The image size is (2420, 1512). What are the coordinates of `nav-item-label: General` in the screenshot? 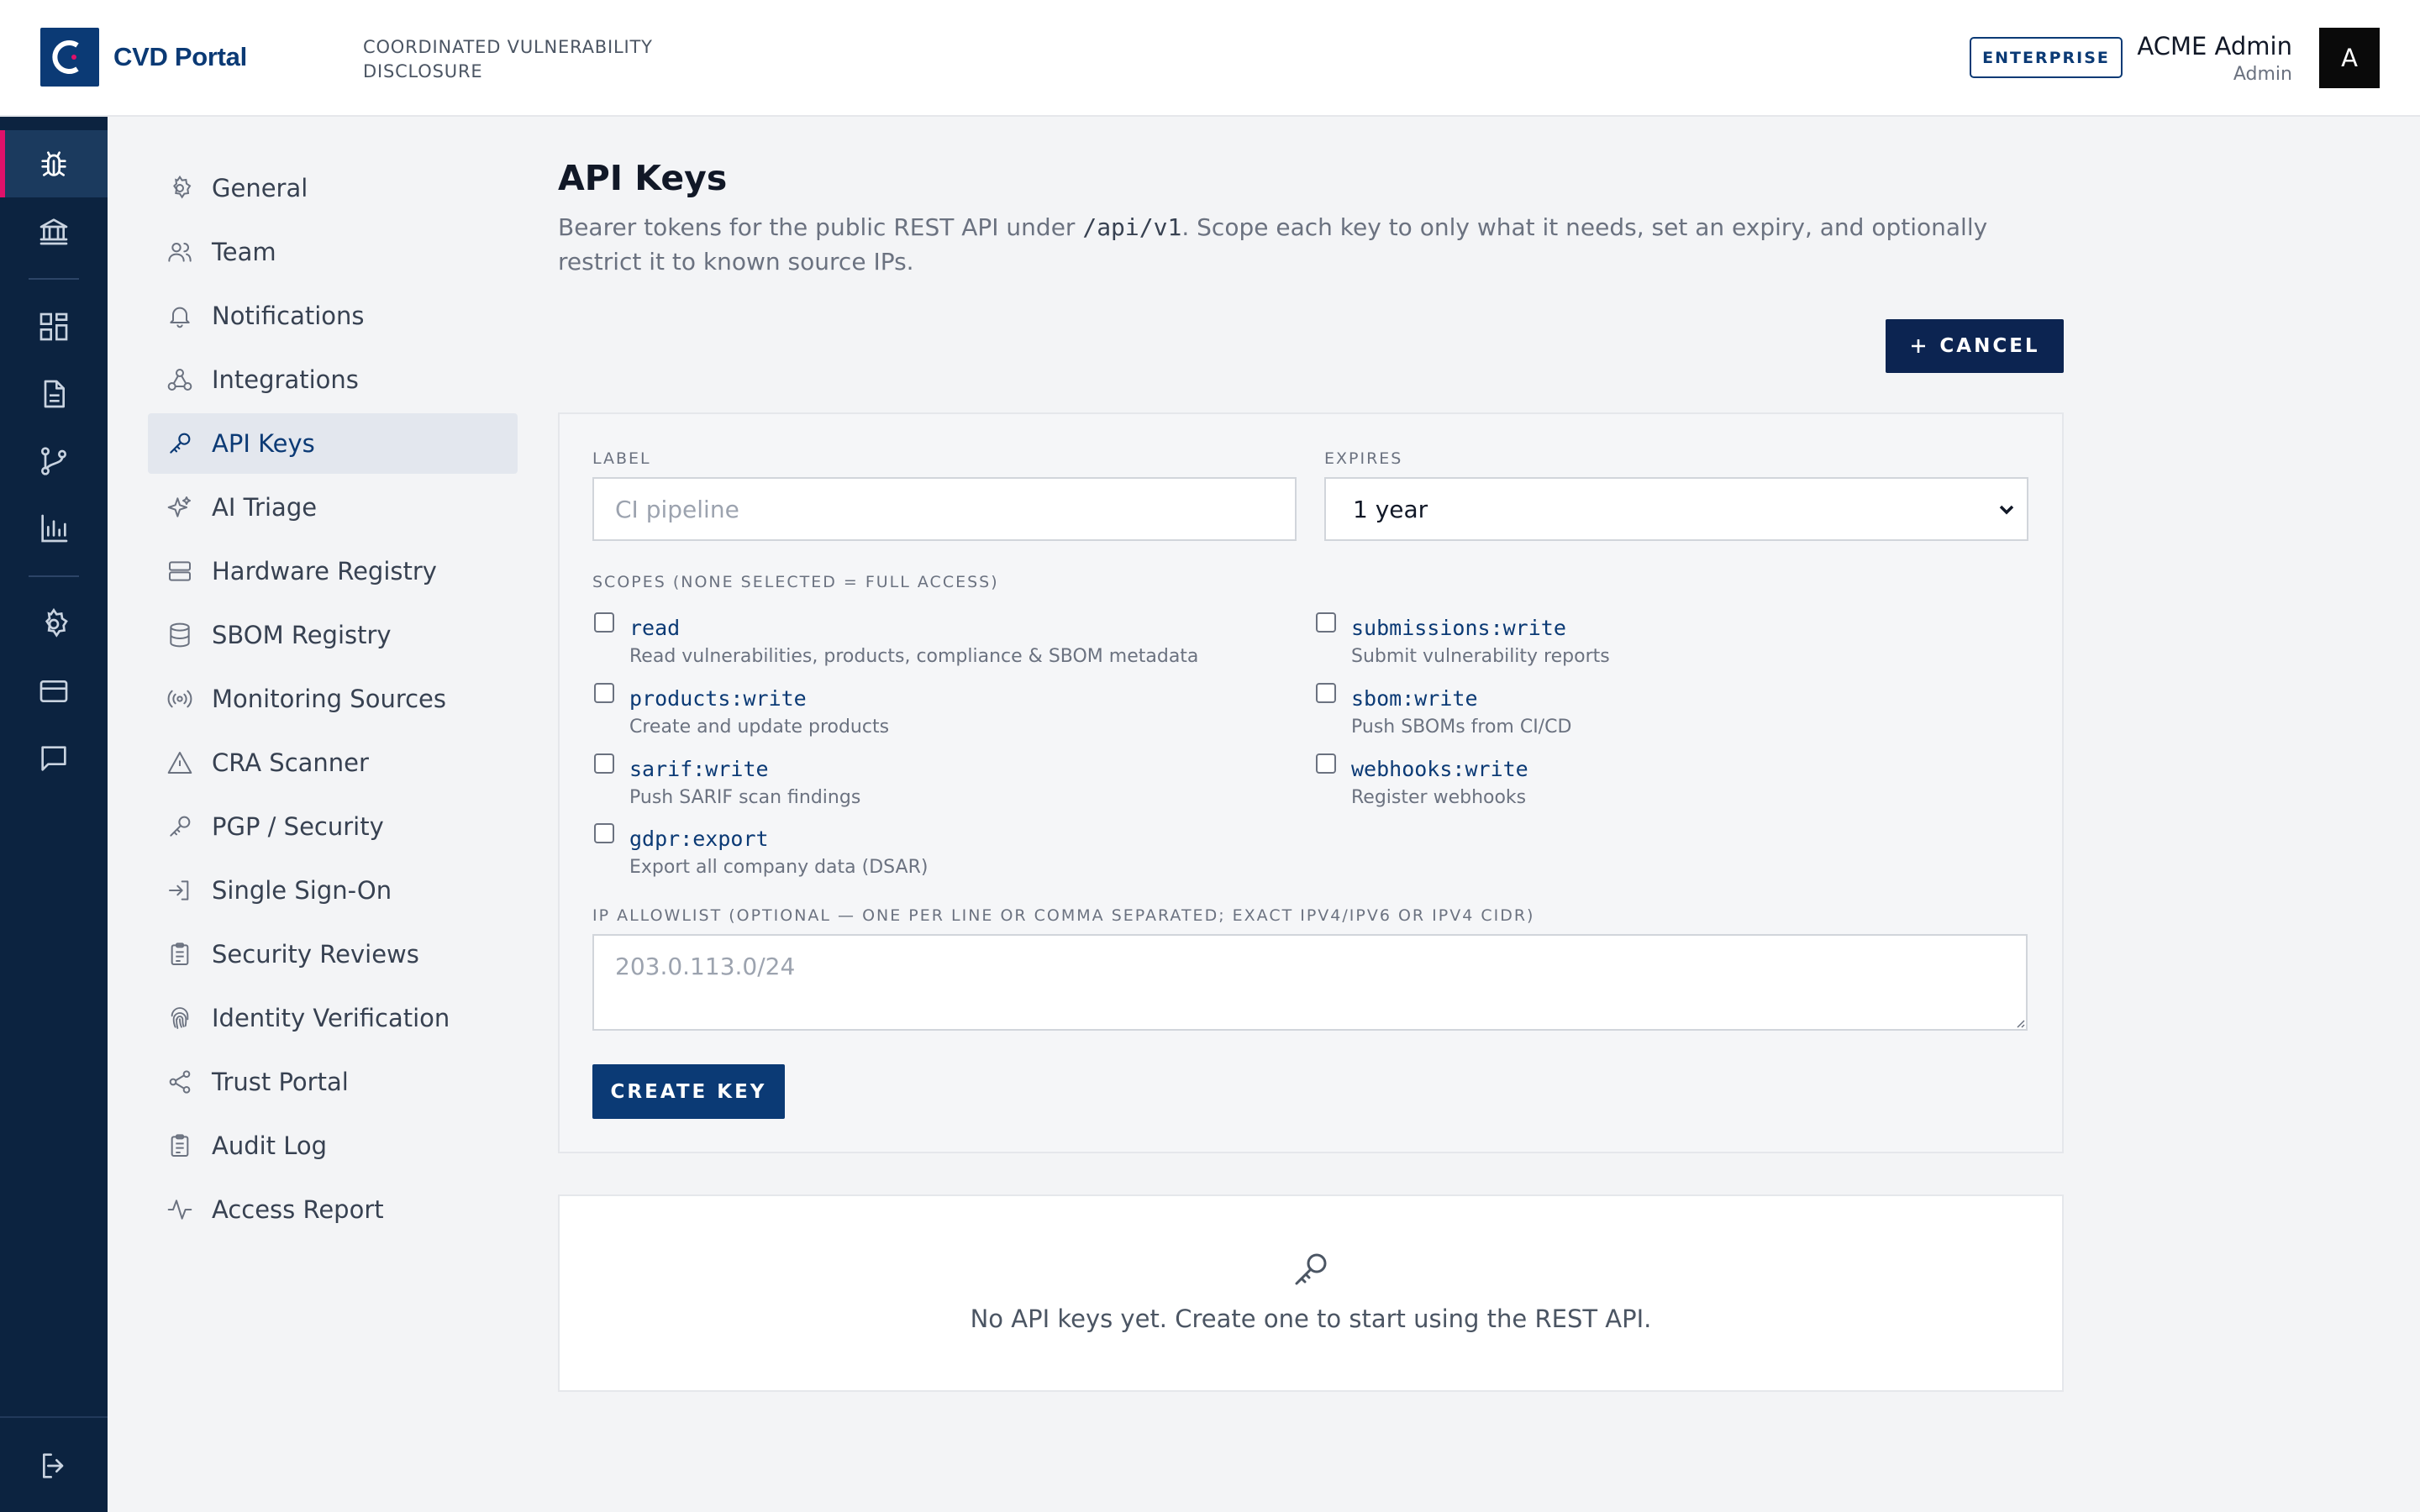 It's located at (260, 188).